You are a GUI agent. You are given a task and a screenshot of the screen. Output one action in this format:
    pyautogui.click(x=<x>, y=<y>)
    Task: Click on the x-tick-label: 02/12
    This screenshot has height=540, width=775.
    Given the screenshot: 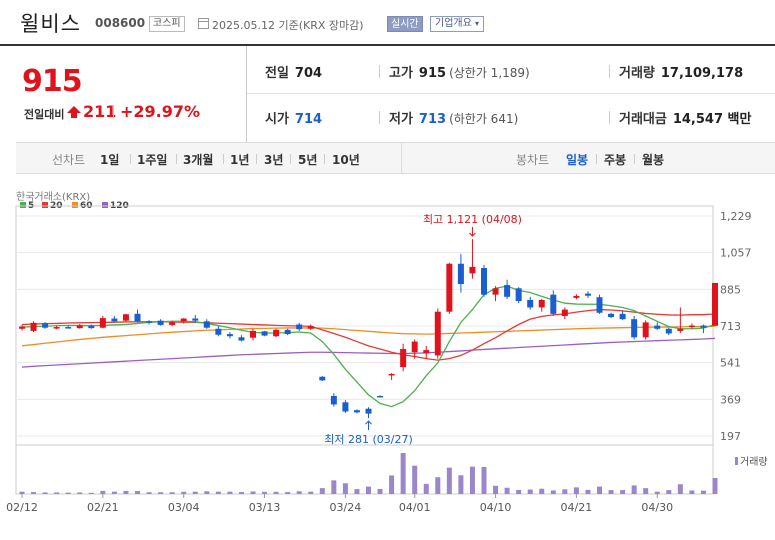 What is the action you would take?
    pyautogui.click(x=22, y=507)
    